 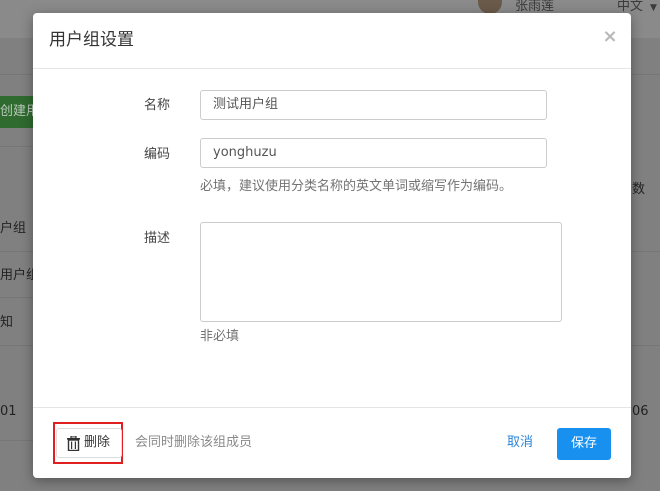 What do you see at coordinates (156, 238) in the screenshot?
I see `description-label: 描述` at bounding box center [156, 238].